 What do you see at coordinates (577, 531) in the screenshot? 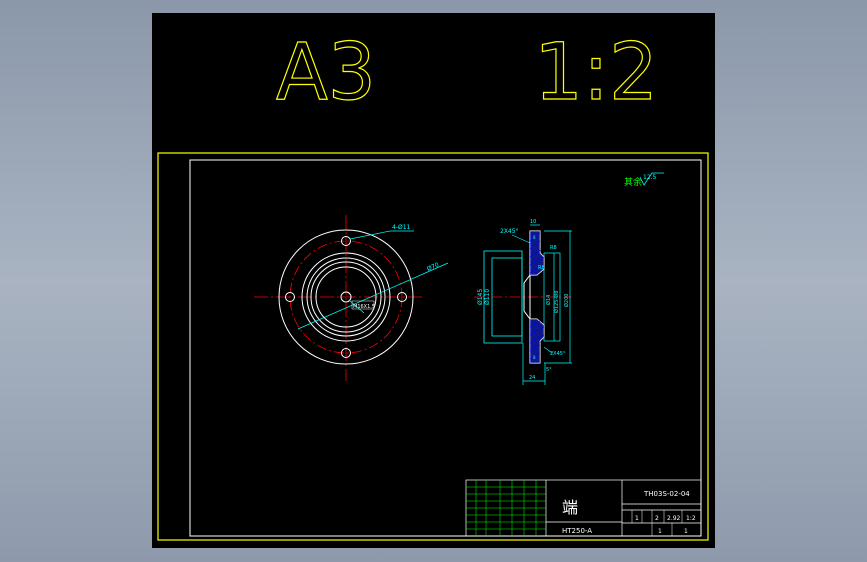
I see `material: HT250-A` at bounding box center [577, 531].